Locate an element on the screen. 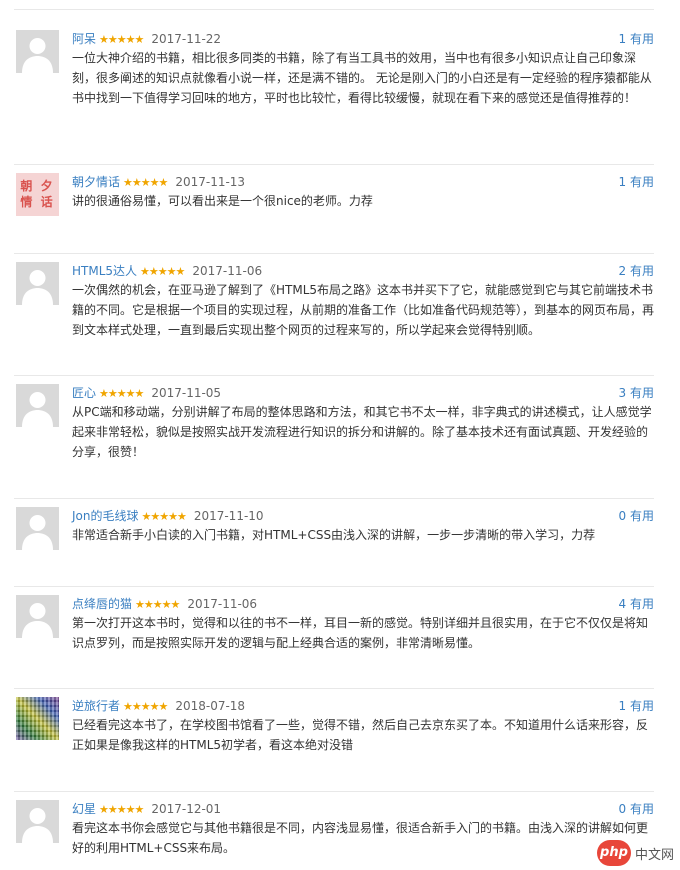 This screenshot has width=680, height=870. divider is located at coordinates (334, 9).